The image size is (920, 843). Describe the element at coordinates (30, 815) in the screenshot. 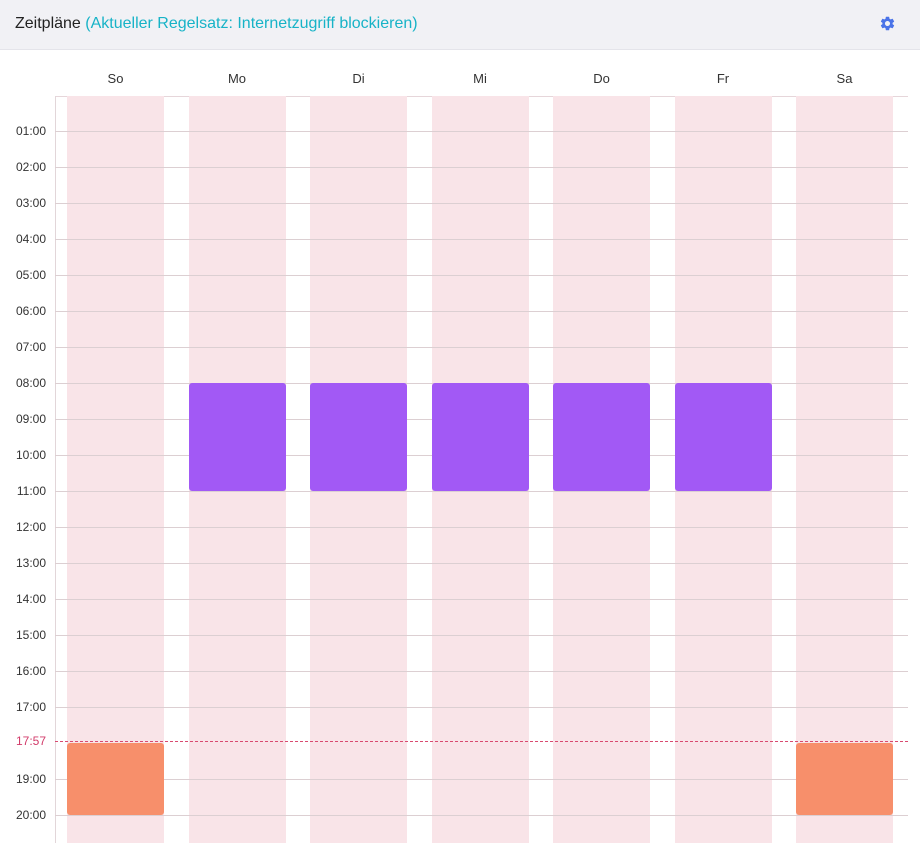

I see `hour-label: 20:00` at that location.